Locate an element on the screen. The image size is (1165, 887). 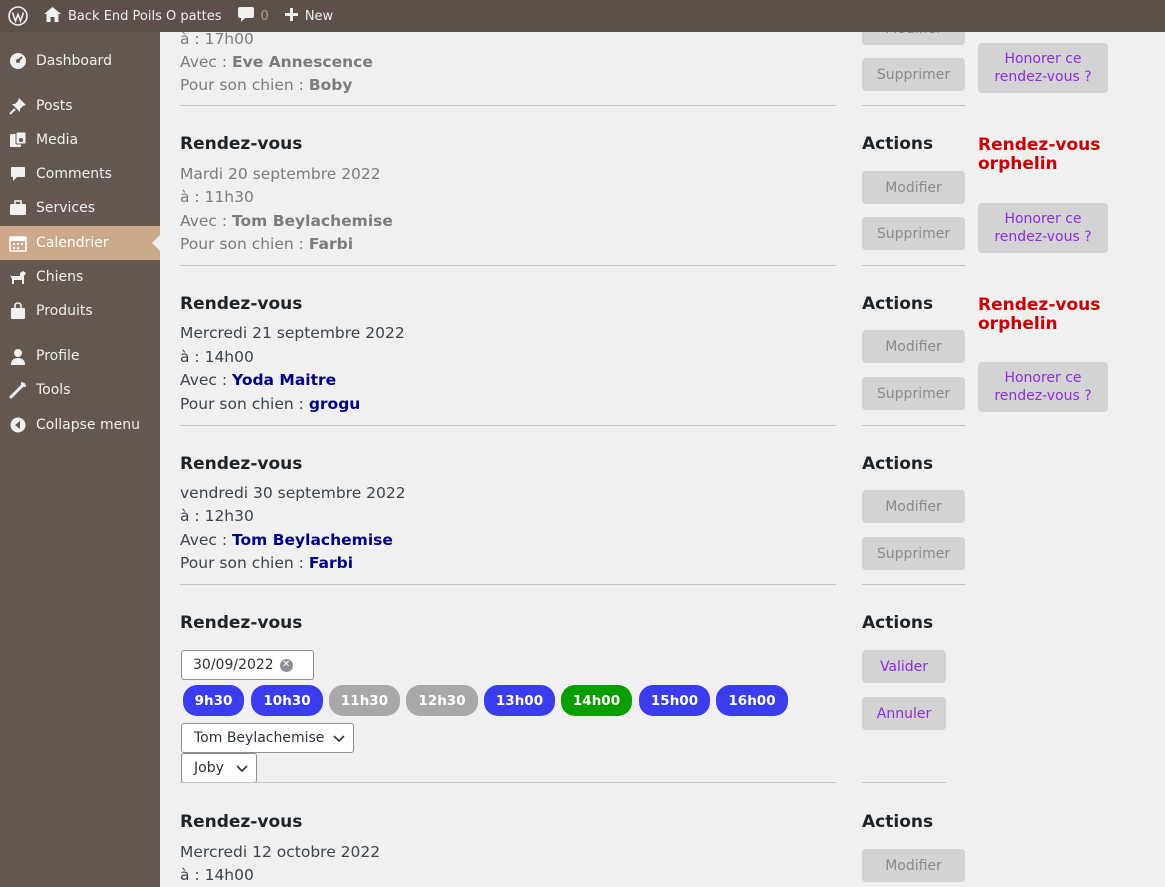
appointment-dog: Pour son chien : Boby is located at coordinates (266, 85).